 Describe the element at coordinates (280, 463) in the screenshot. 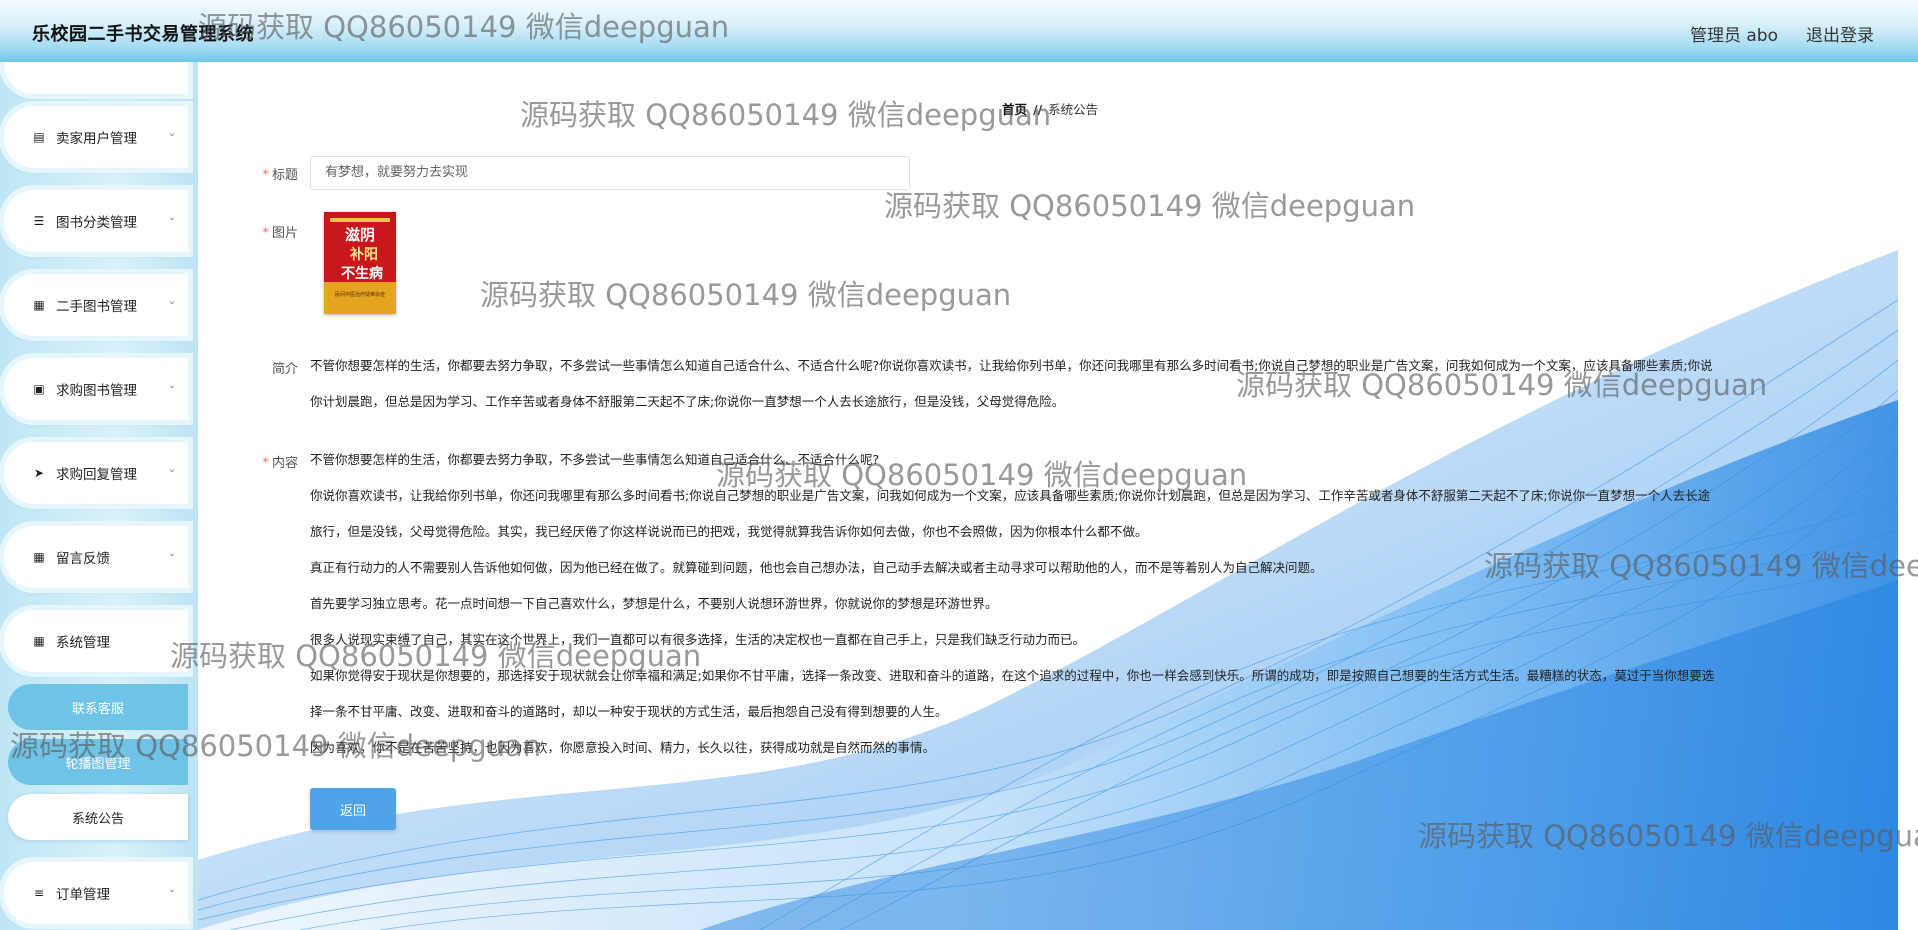

I see `content-label: * 内容` at that location.